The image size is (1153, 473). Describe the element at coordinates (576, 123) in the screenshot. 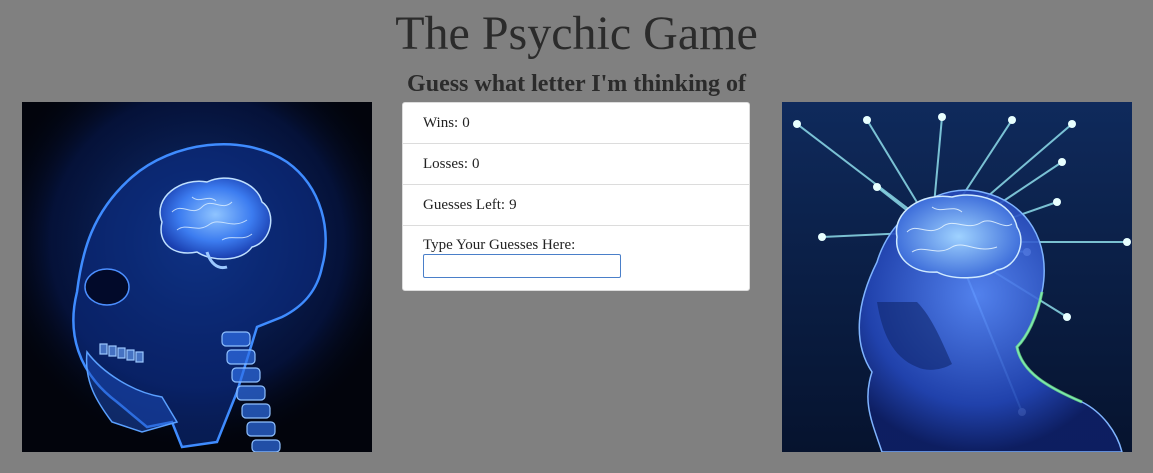

I see `wins-row: Wins: 0` at that location.